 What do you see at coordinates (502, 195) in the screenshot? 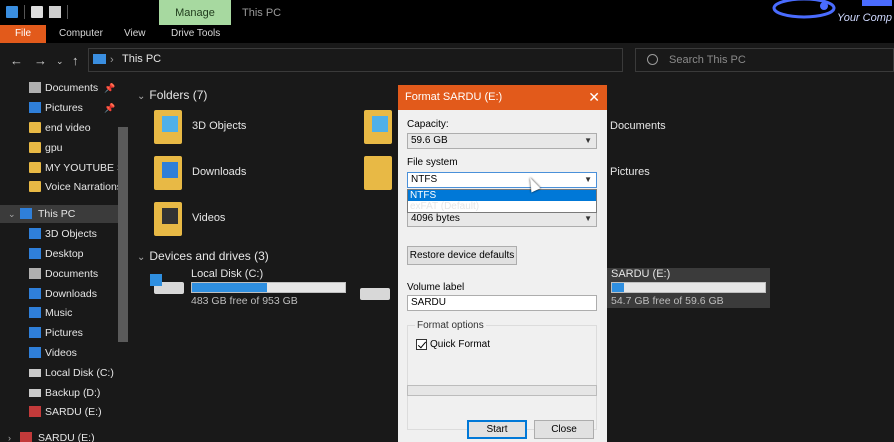
I see `option-ntfs: NTFS` at bounding box center [502, 195].